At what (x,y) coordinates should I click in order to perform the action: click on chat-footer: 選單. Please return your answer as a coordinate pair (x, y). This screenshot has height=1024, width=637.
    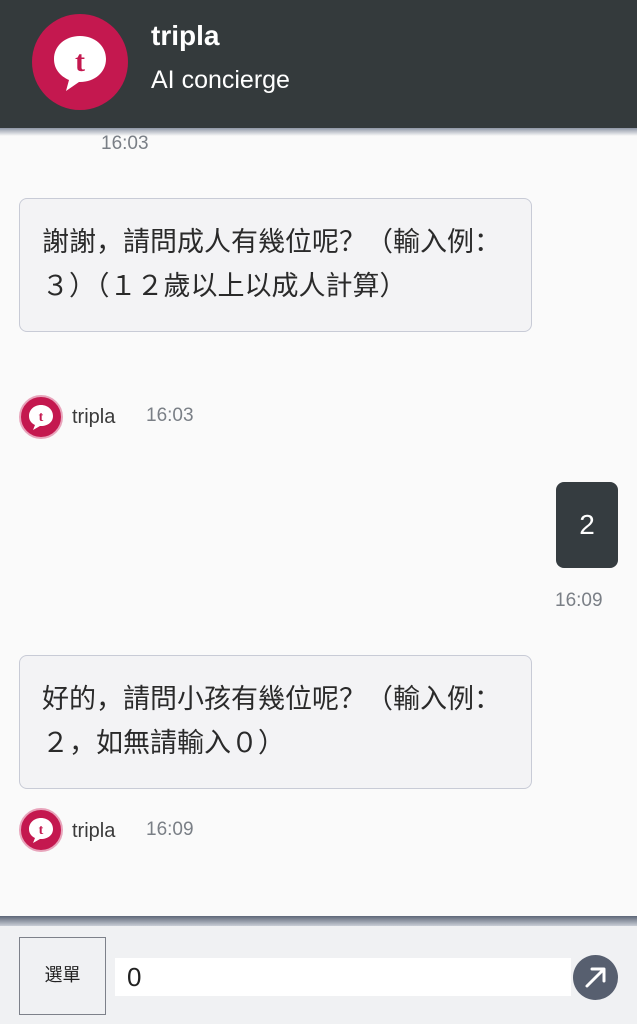
    Looking at the image, I should click on (318, 975).